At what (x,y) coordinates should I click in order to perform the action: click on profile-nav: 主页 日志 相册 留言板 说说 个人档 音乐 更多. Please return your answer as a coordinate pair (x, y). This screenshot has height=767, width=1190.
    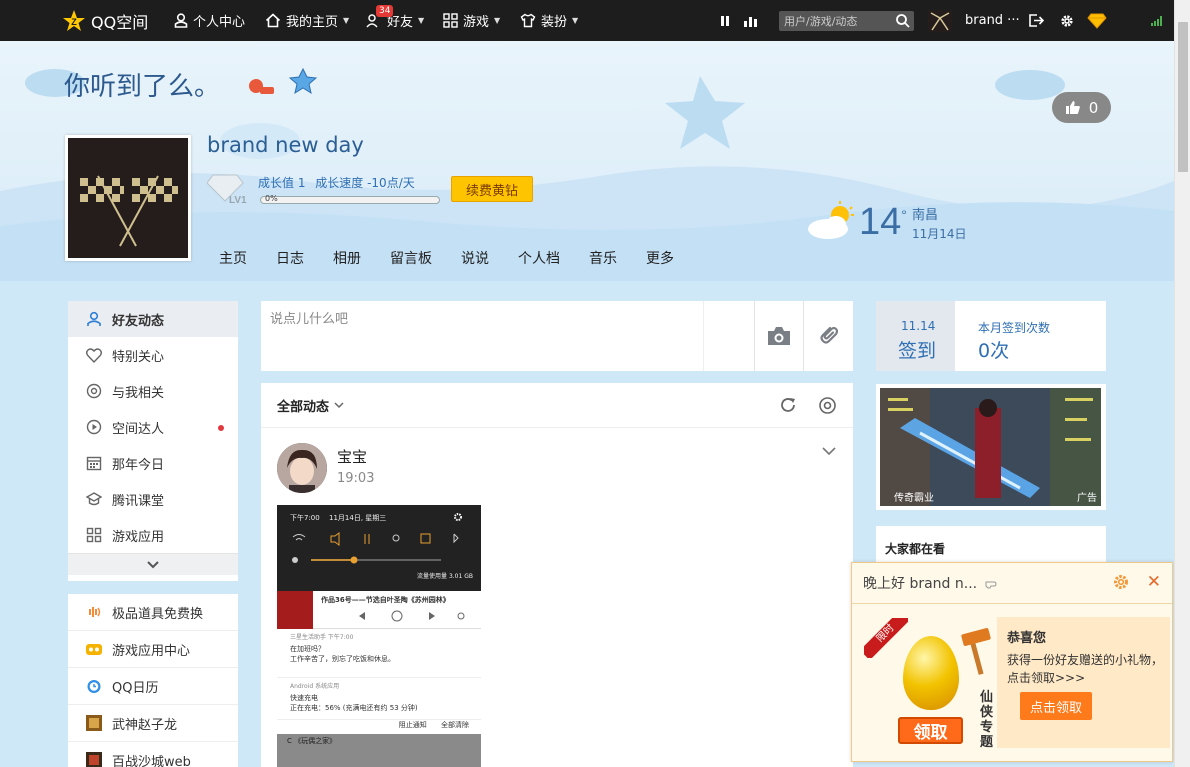
    Looking at the image, I should click on (446, 258).